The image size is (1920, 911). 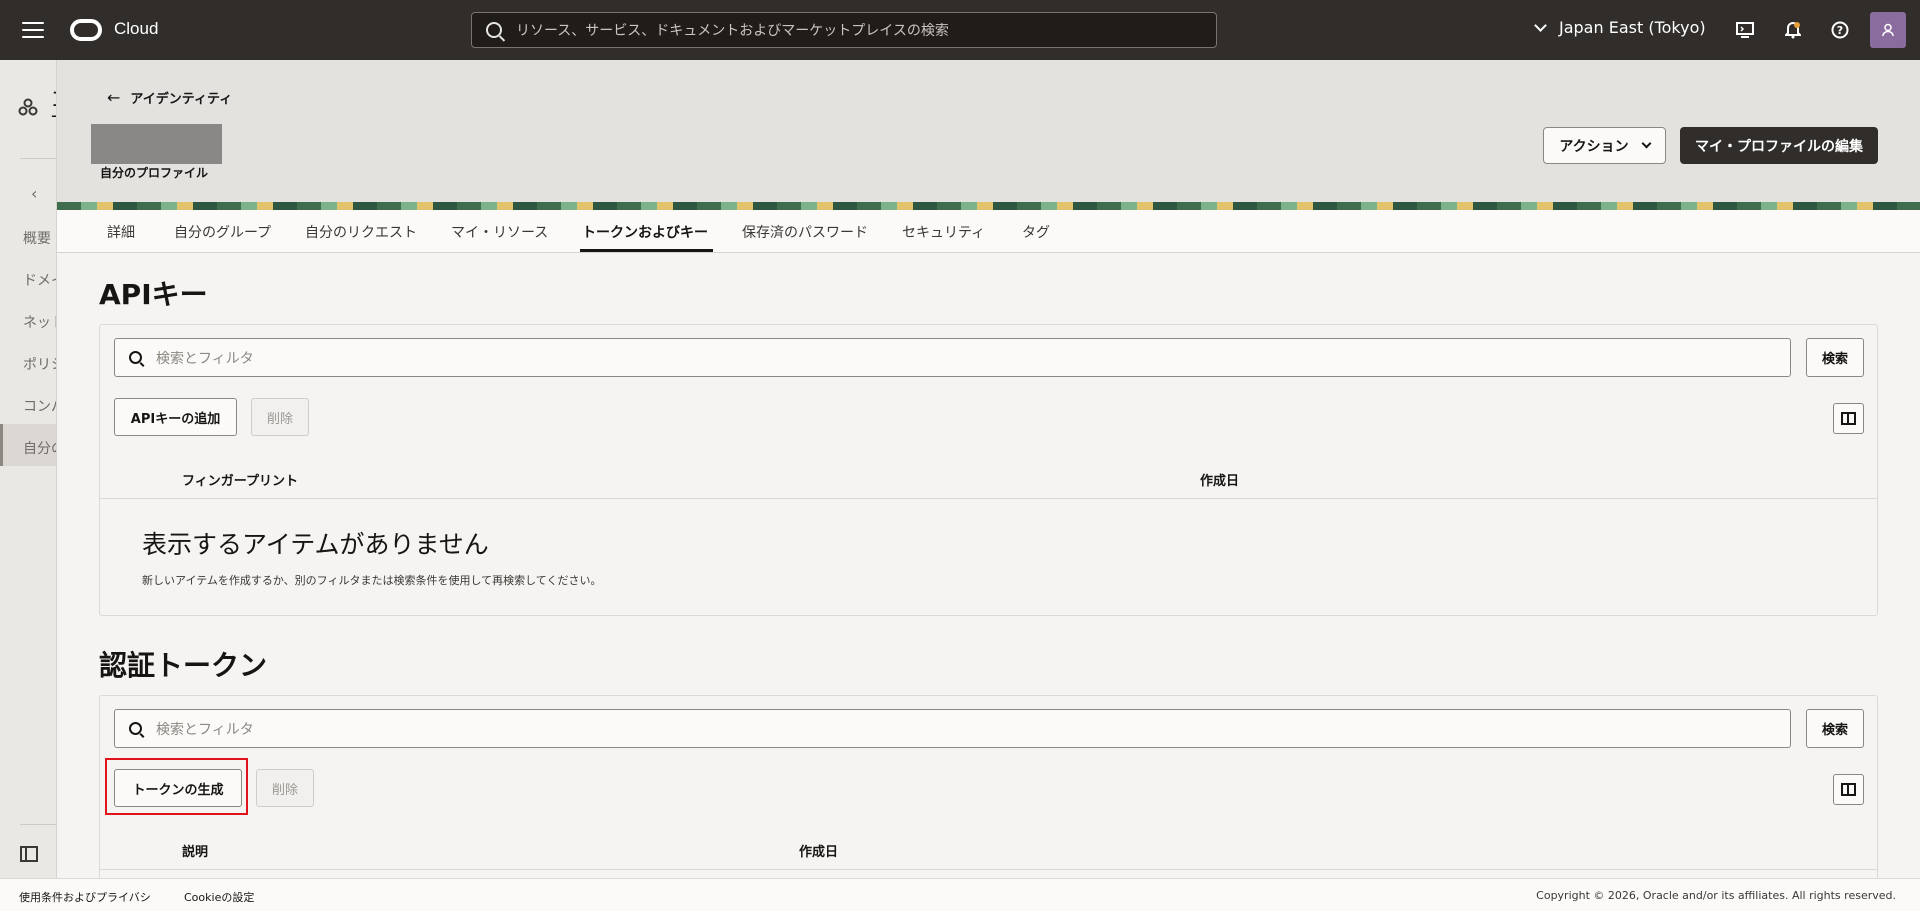 What do you see at coordinates (222, 232) in the screenshot?
I see `tab-my-groups: 自分のグループ` at bounding box center [222, 232].